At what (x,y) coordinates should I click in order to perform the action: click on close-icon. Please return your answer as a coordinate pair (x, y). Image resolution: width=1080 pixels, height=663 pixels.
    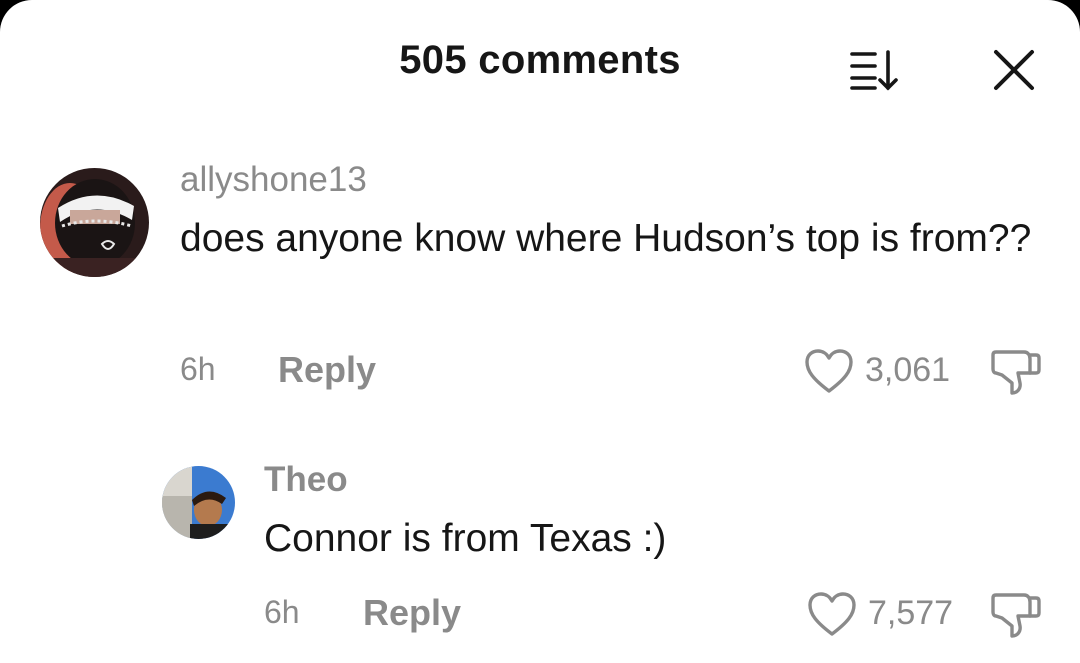
    Looking at the image, I should click on (1014, 70).